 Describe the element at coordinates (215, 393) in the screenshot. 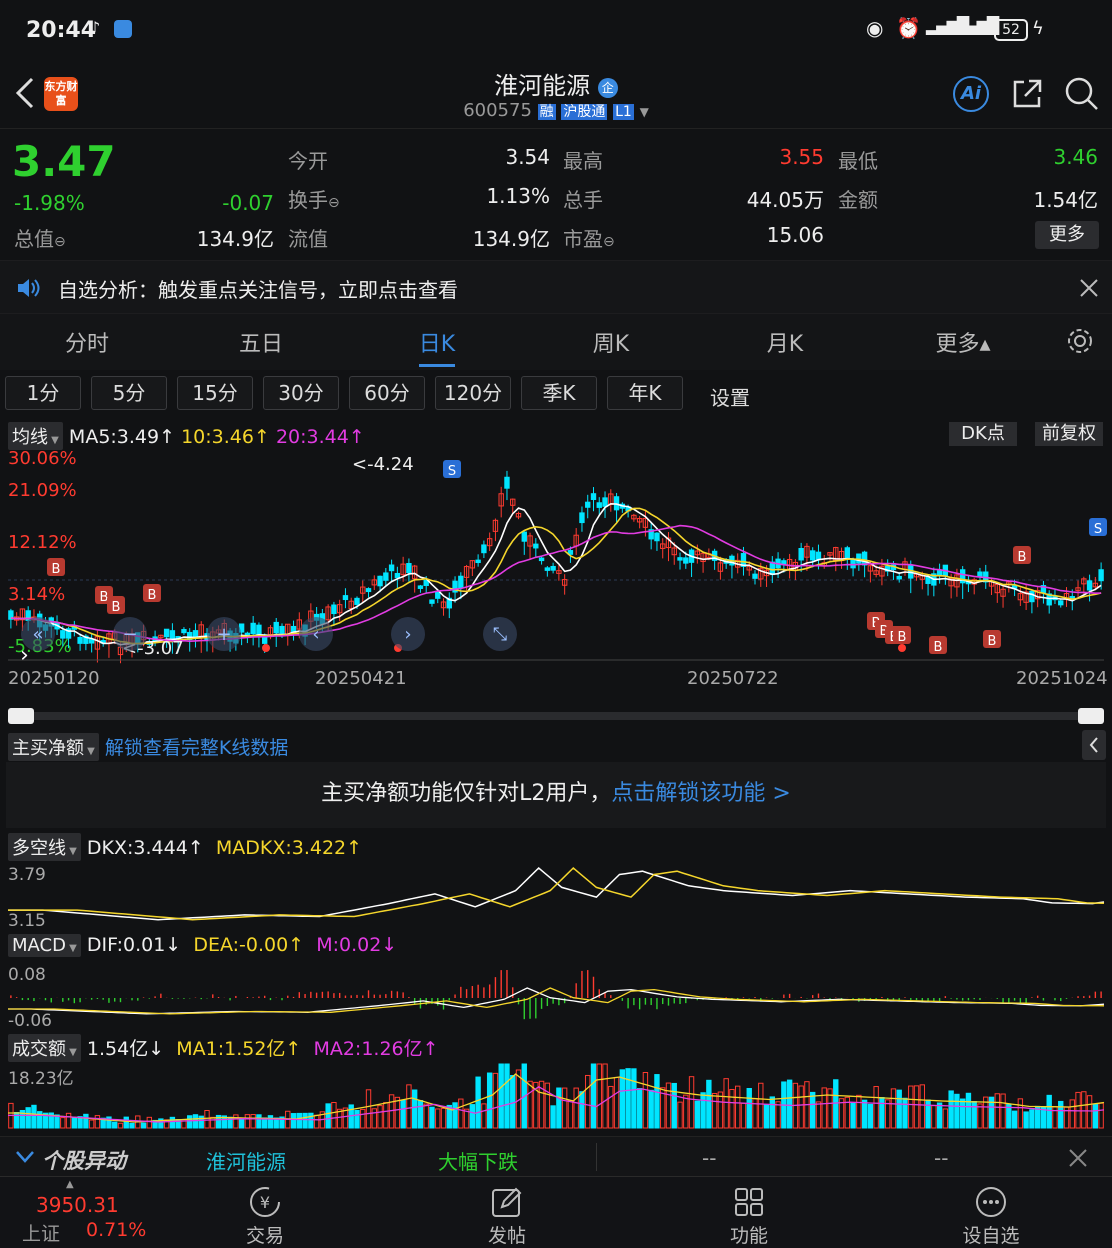

I see `period-15min: 15分` at that location.